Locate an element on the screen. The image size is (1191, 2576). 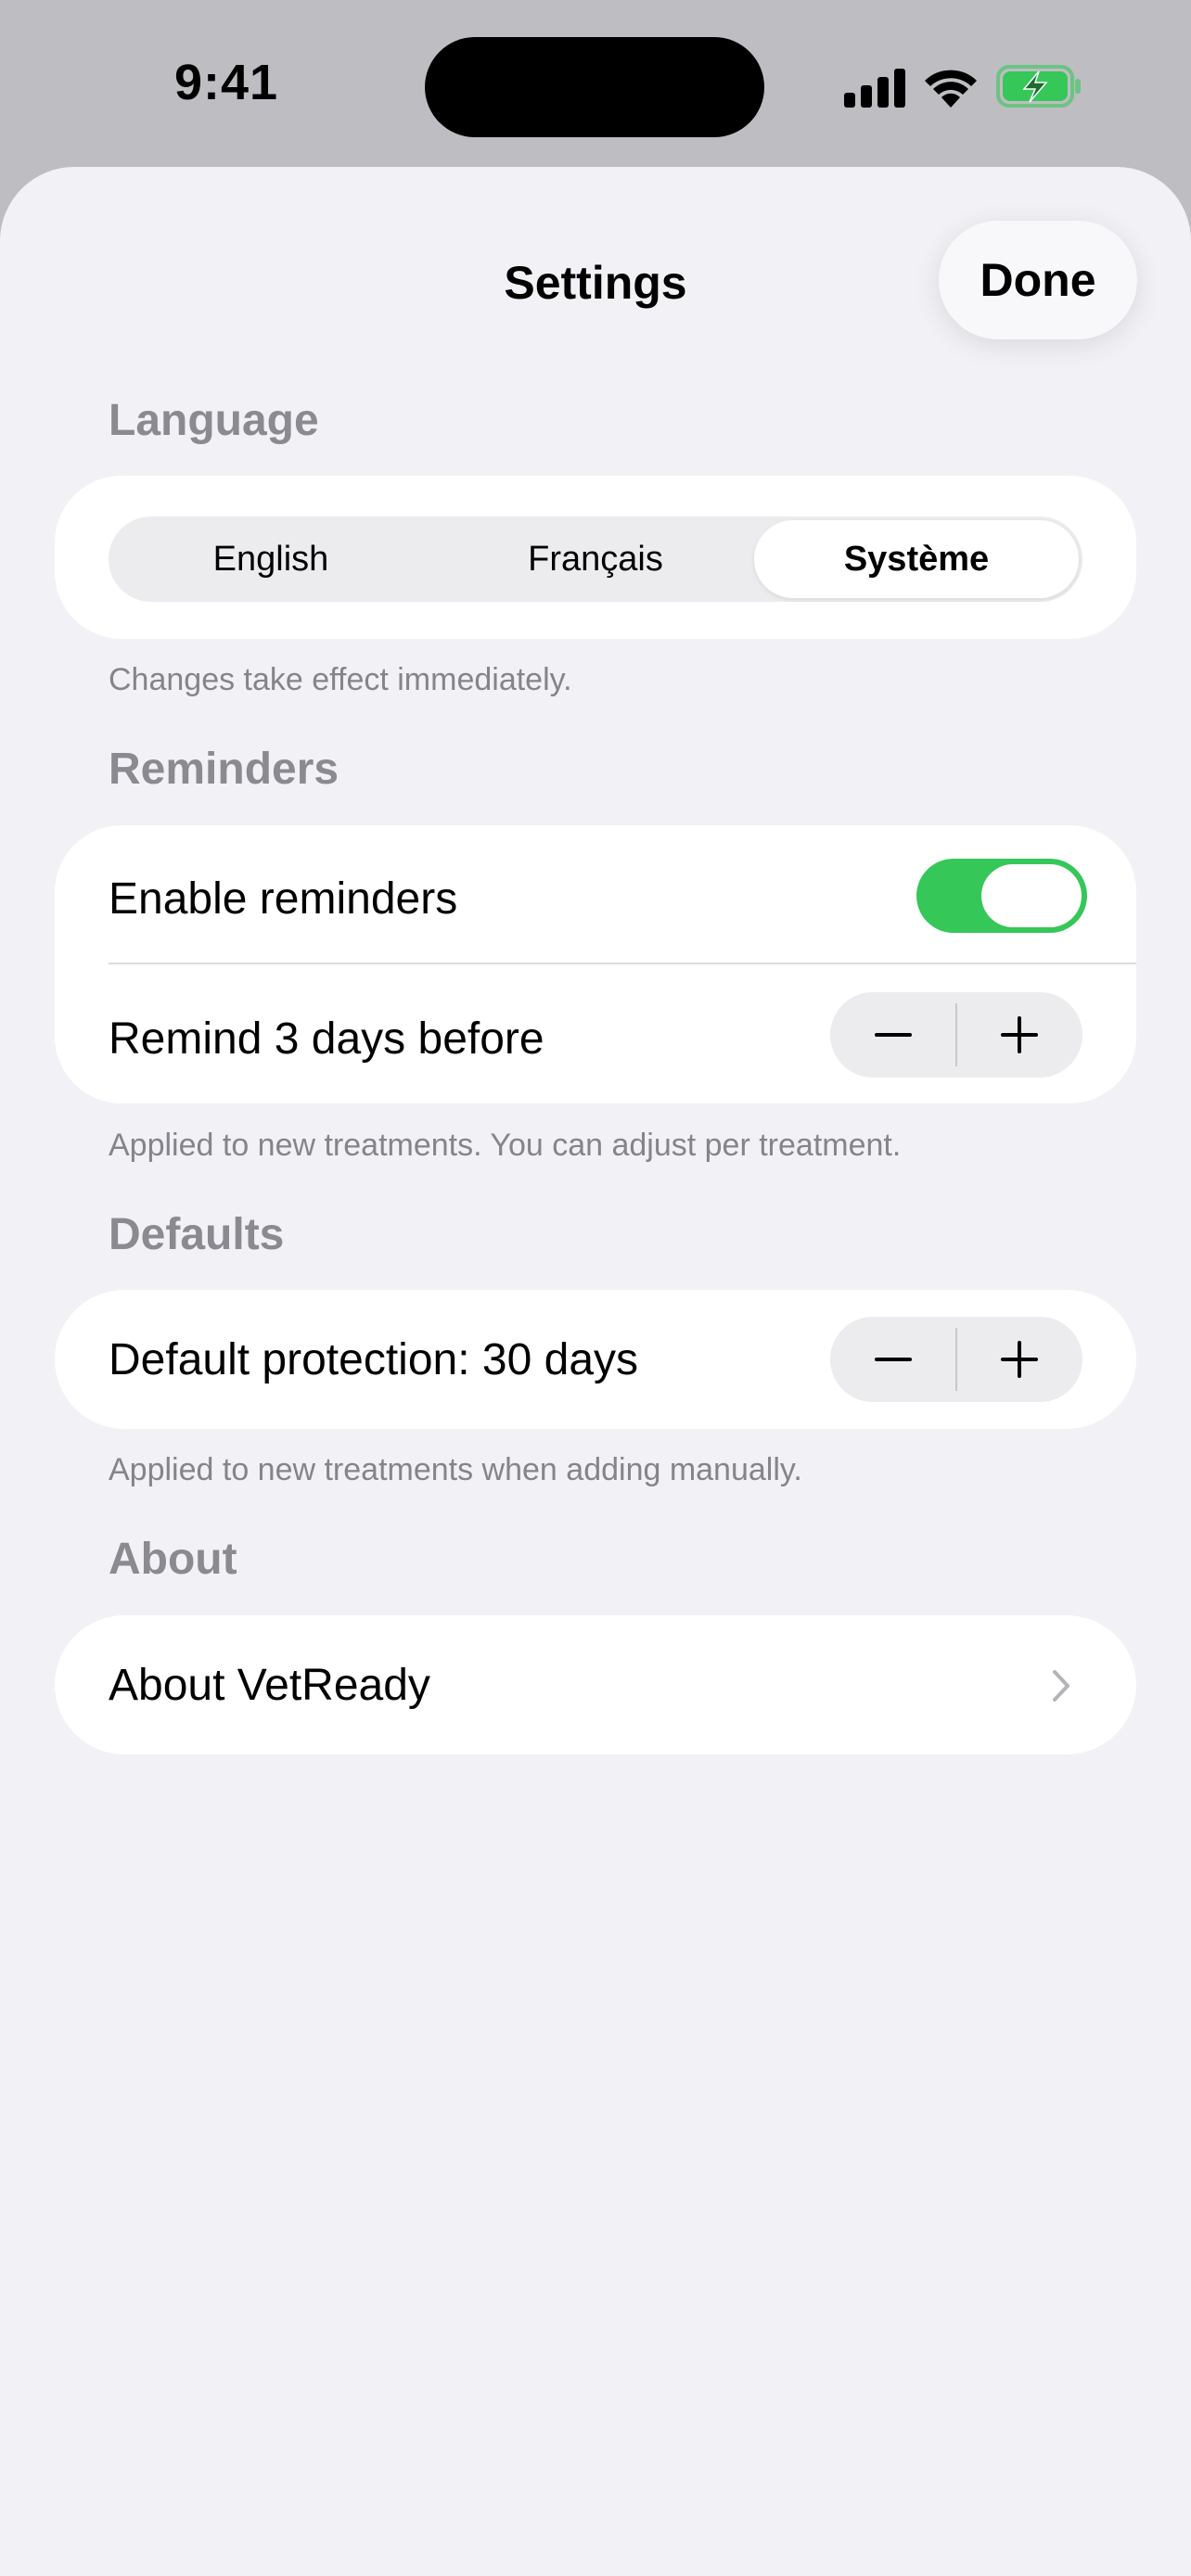
dynamic-island is located at coordinates (594, 87).